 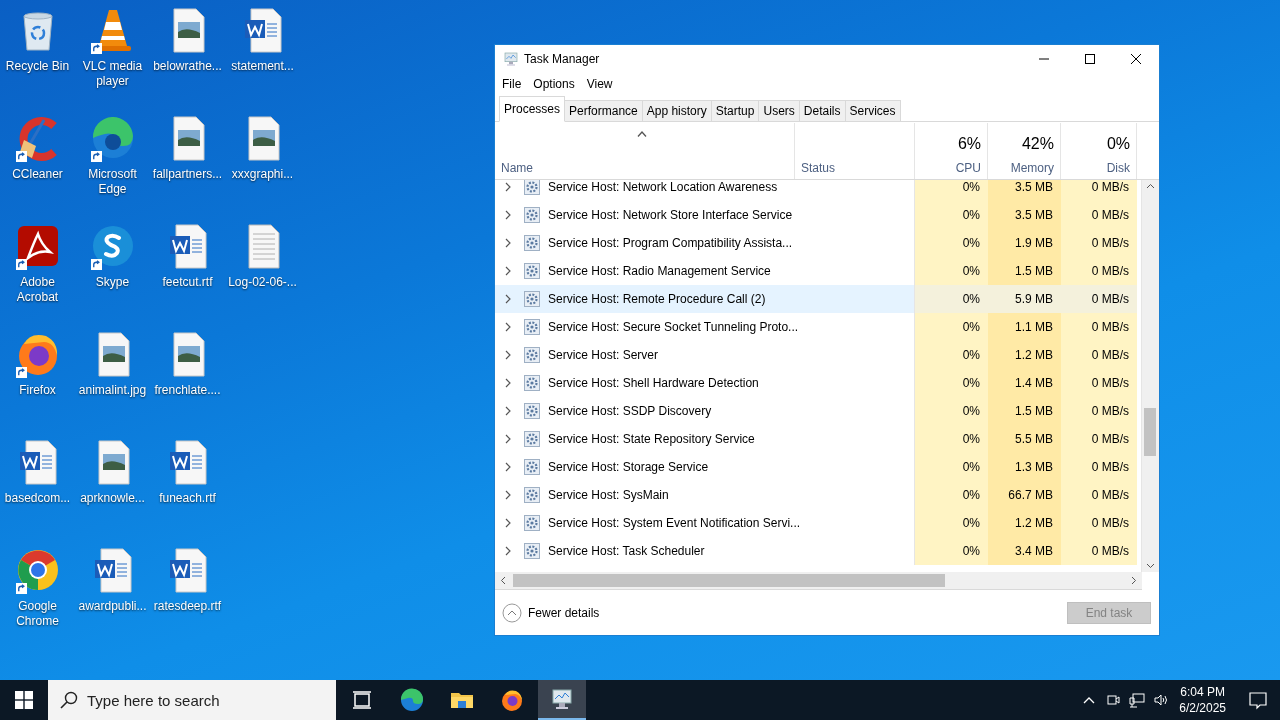 What do you see at coordinates (818, 467) in the screenshot?
I see `process-row: Service Host: Storage Service 0% 1.3 MB 0 MB/s` at bounding box center [818, 467].